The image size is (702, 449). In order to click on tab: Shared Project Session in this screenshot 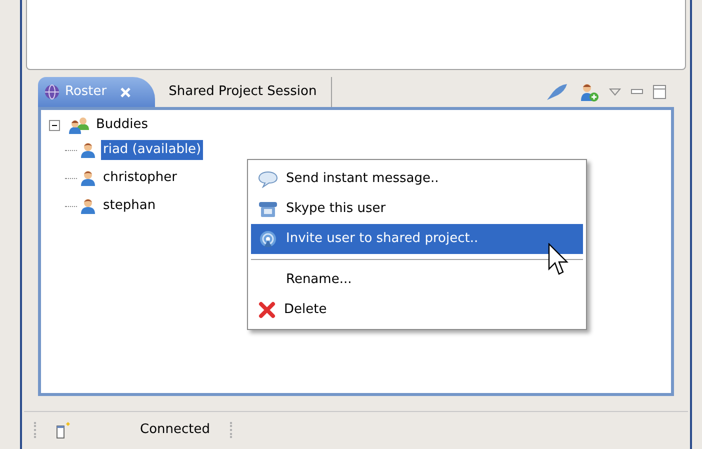, I will do `click(243, 92)`.